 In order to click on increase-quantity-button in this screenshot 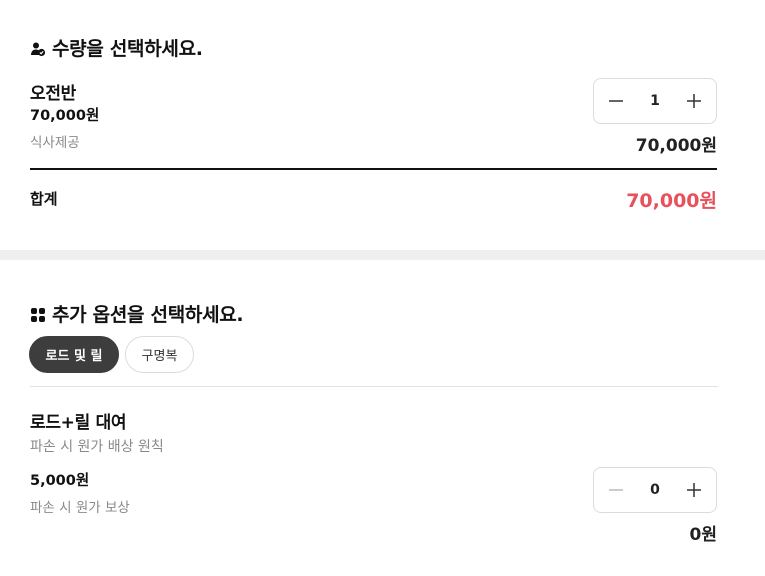, I will do `click(694, 101)`.